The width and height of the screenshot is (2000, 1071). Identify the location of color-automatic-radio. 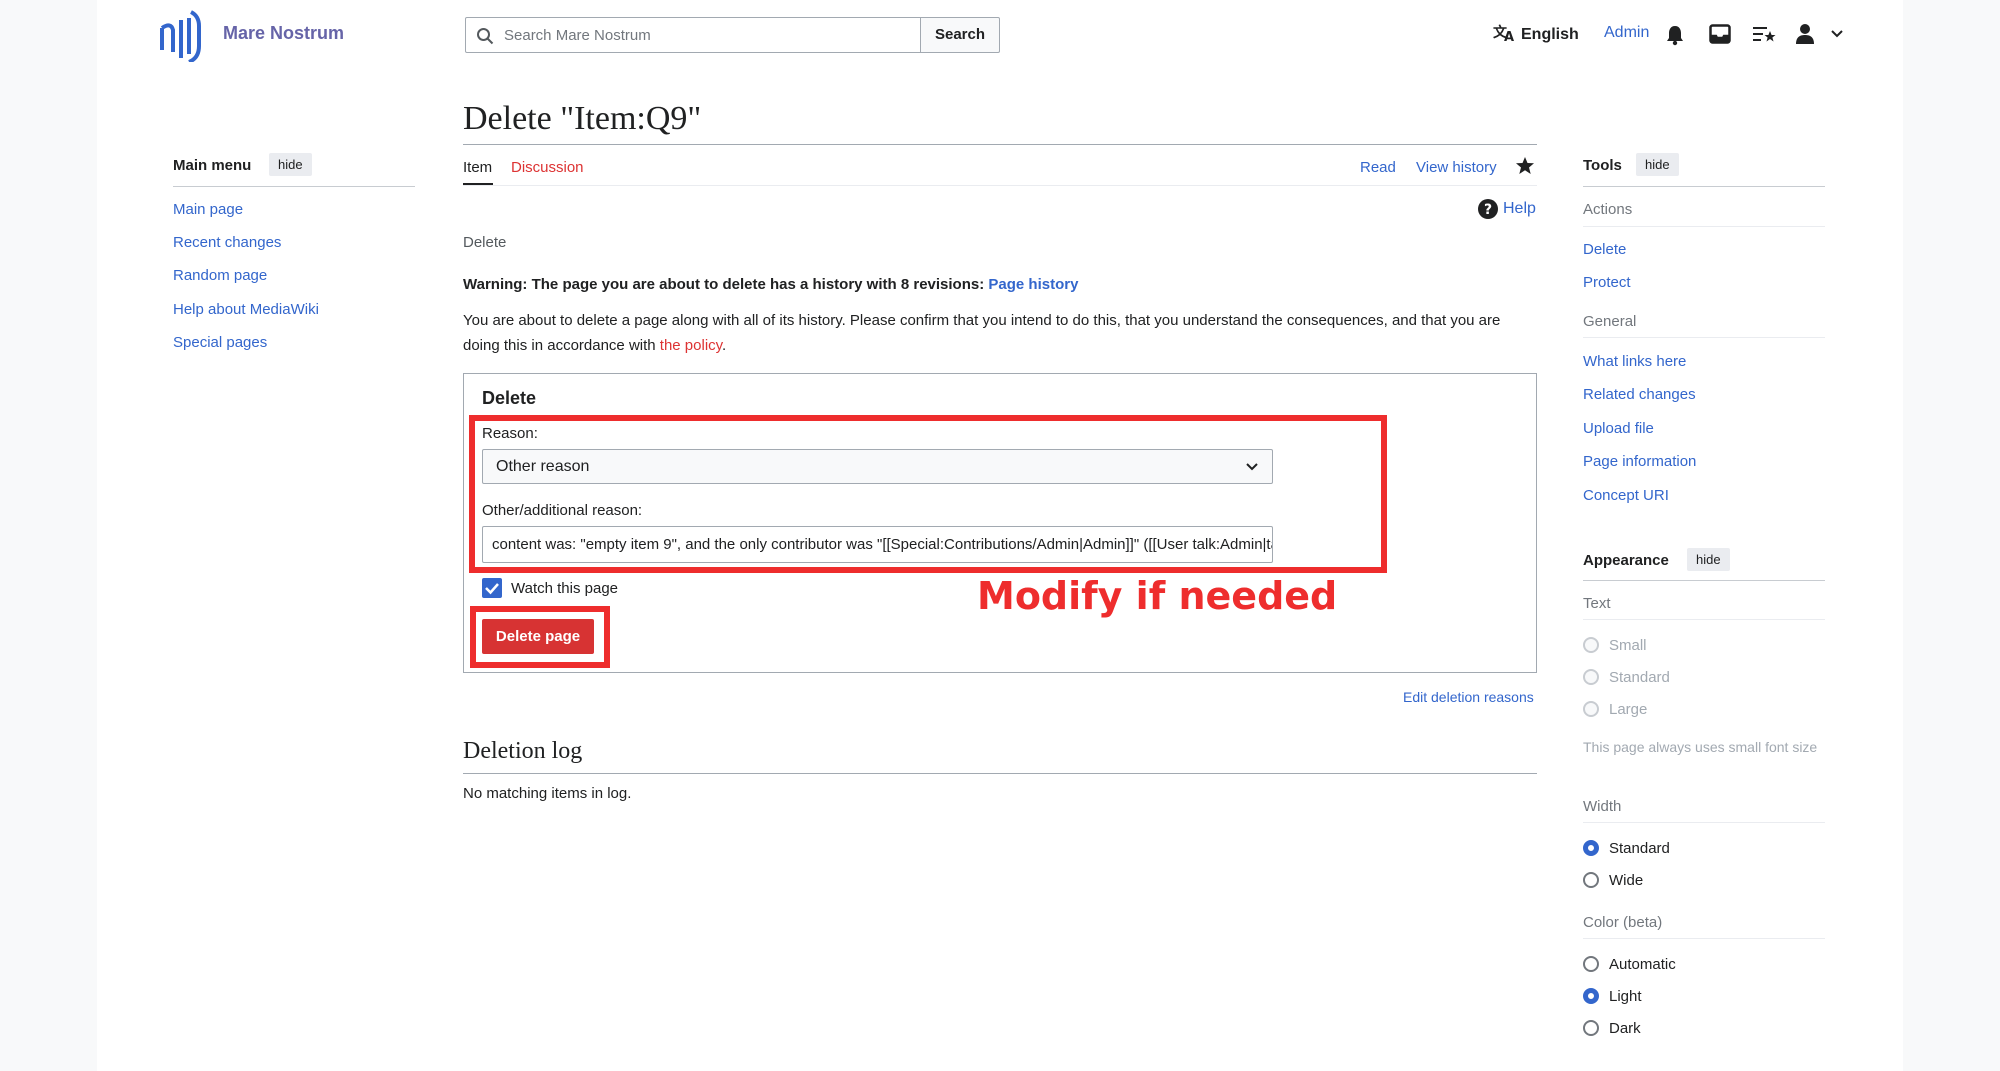
(1591, 964).